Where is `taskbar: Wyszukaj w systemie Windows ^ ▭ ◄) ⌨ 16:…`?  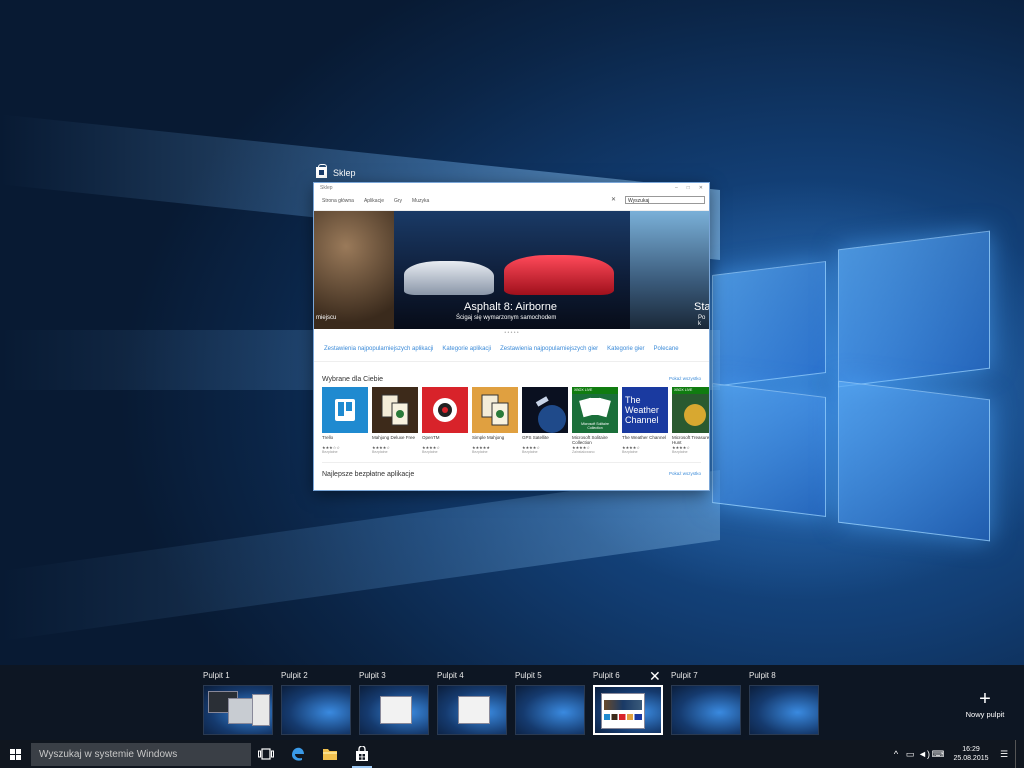
taskbar: Wyszukaj w systemie Windows ^ ▭ ◄) ⌨ 16:… is located at coordinates (512, 754).